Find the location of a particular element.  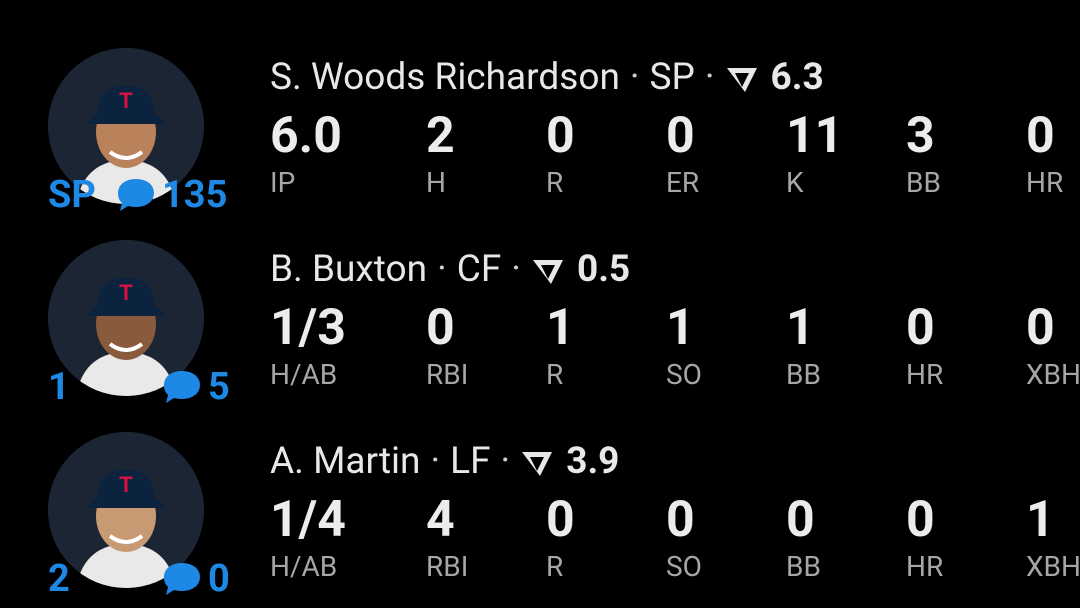

stat-cell: 1 SO is located at coordinates (726, 346).